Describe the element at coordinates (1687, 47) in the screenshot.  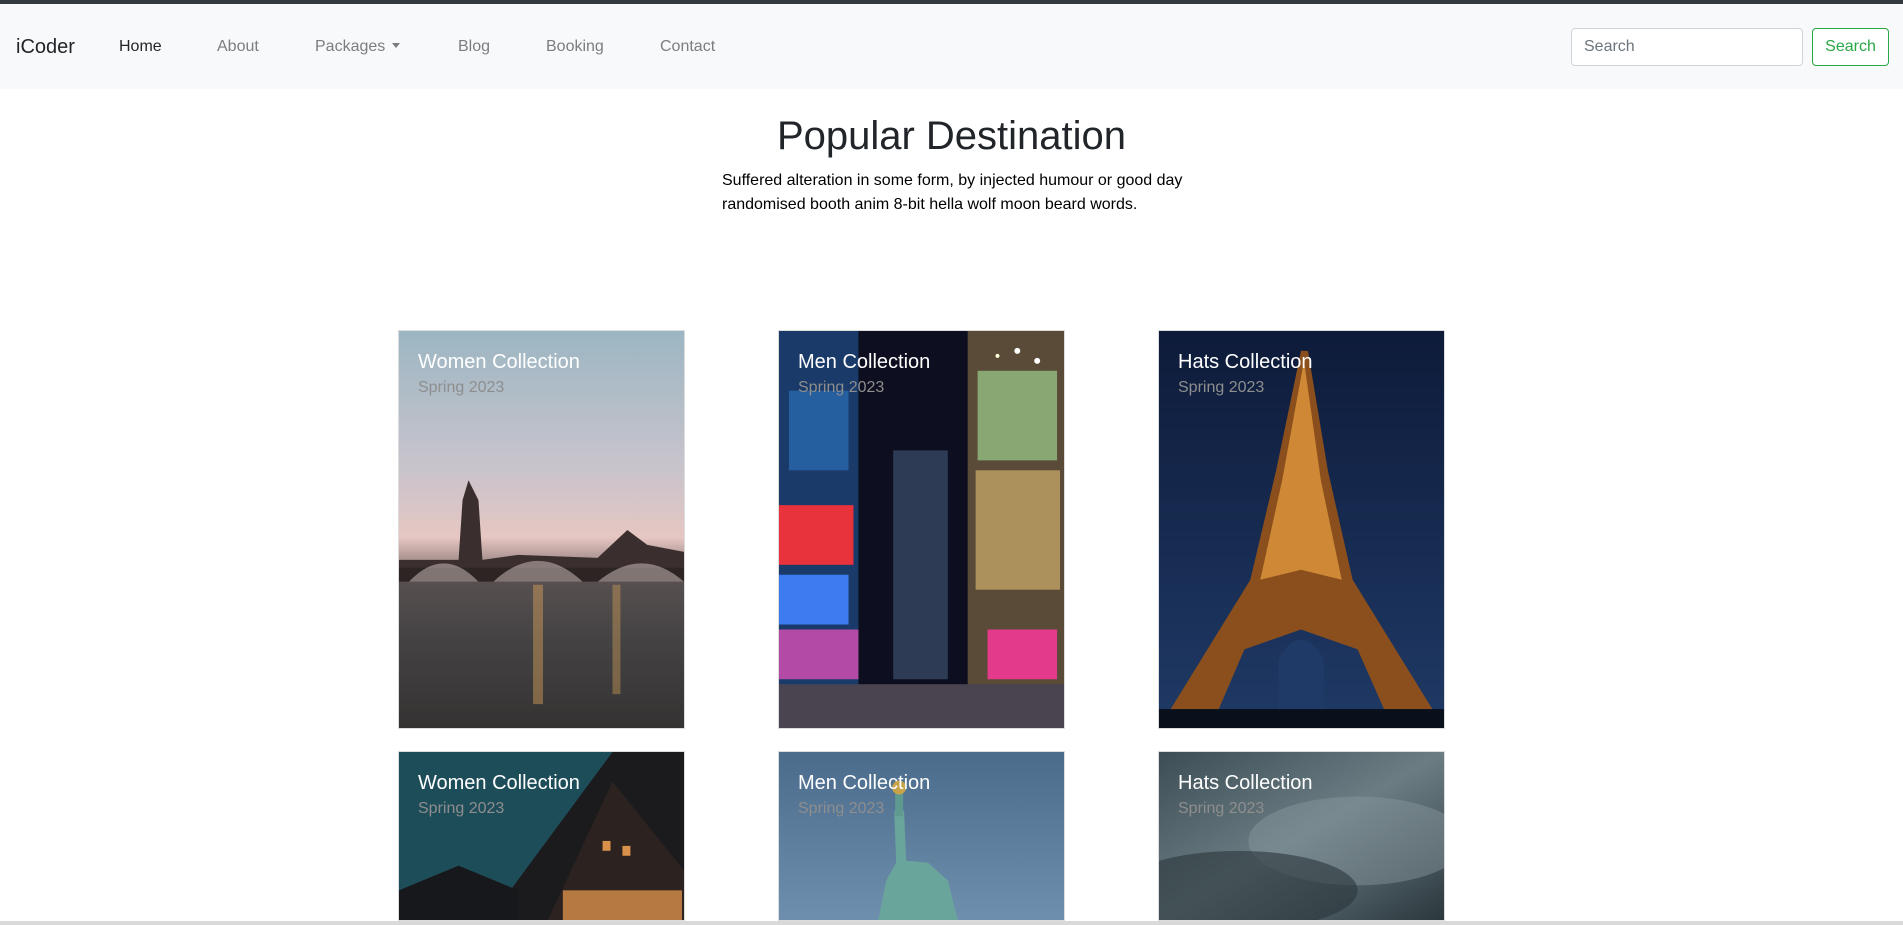
I see `search-input` at that location.